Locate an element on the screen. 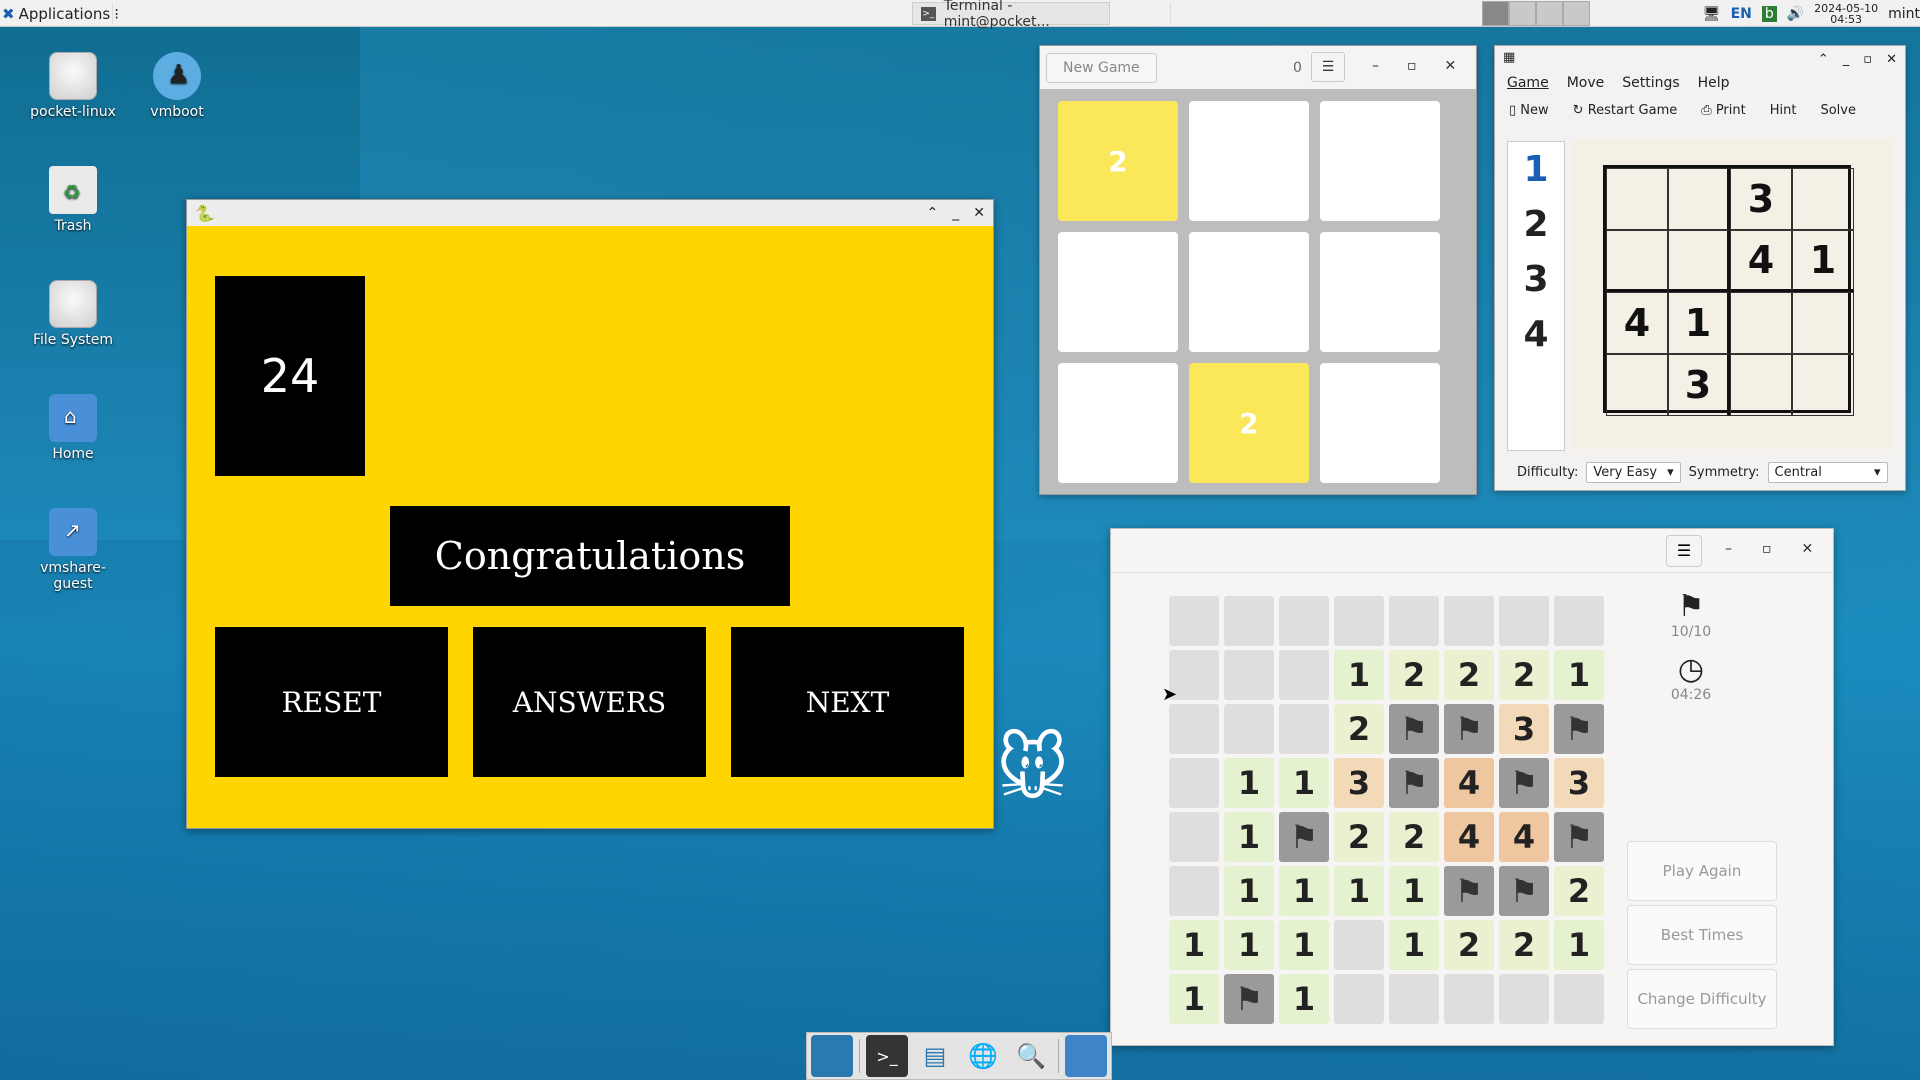  change-difficulty-button: Change Difficulty is located at coordinates (1702, 999).